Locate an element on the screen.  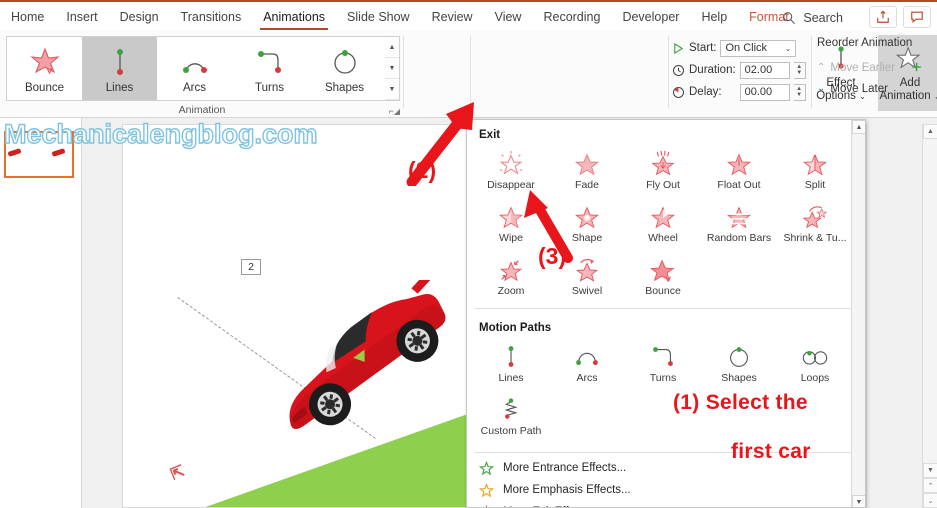
lines-path-icon is located at coordinates (120, 62).